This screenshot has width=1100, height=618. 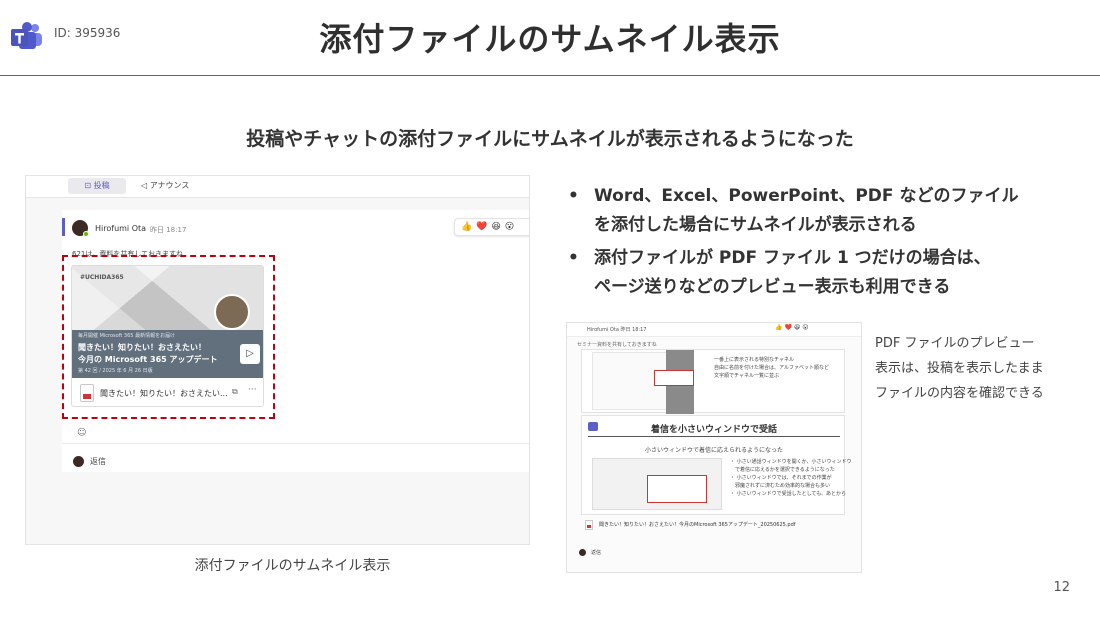 I want to click on preview-page-2-rule, so click(x=714, y=436).